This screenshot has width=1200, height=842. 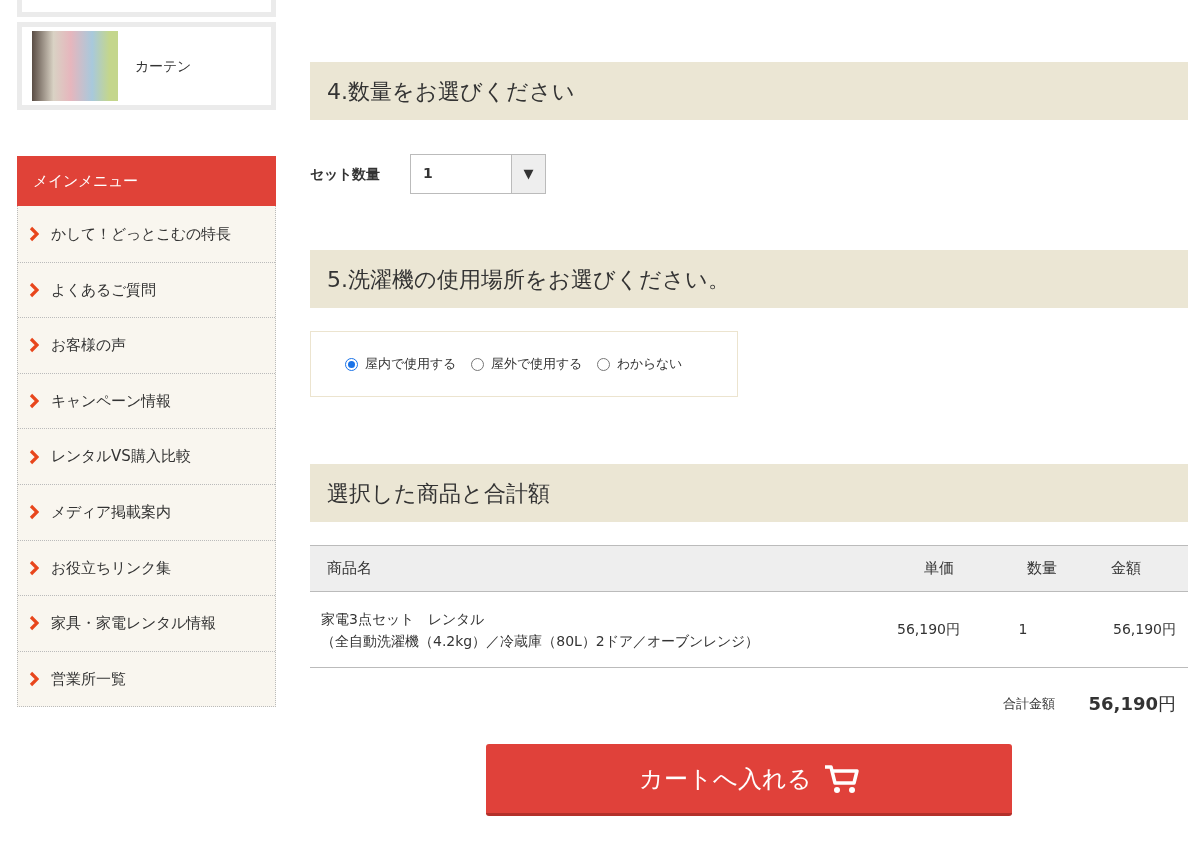 I want to click on column-header: 数量, so click(x=1042, y=569).